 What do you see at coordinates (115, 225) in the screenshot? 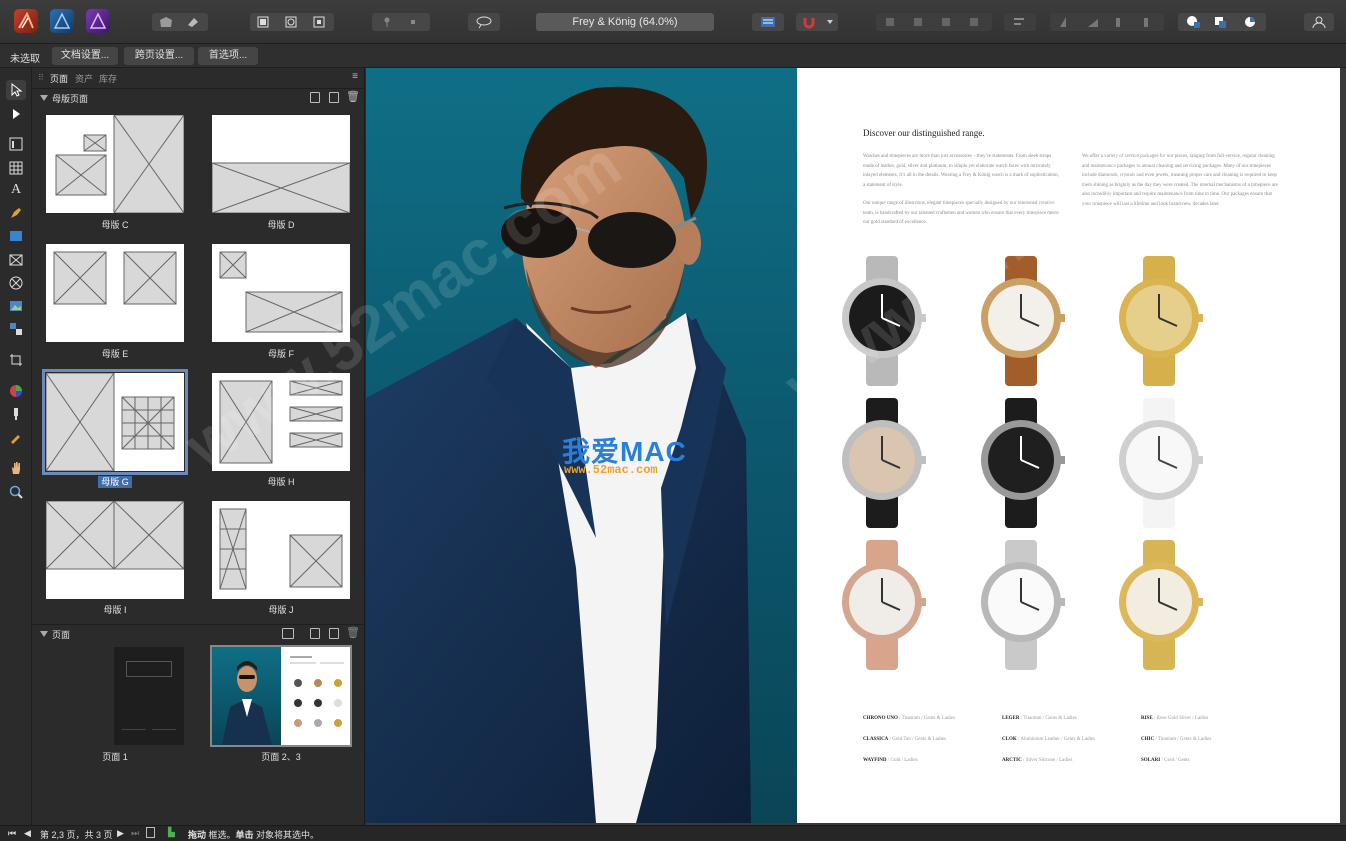
I see `master-label: 母版 C` at bounding box center [115, 225].